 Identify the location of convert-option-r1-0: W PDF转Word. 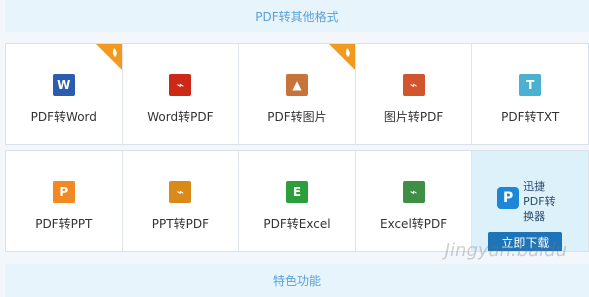
(64, 94).